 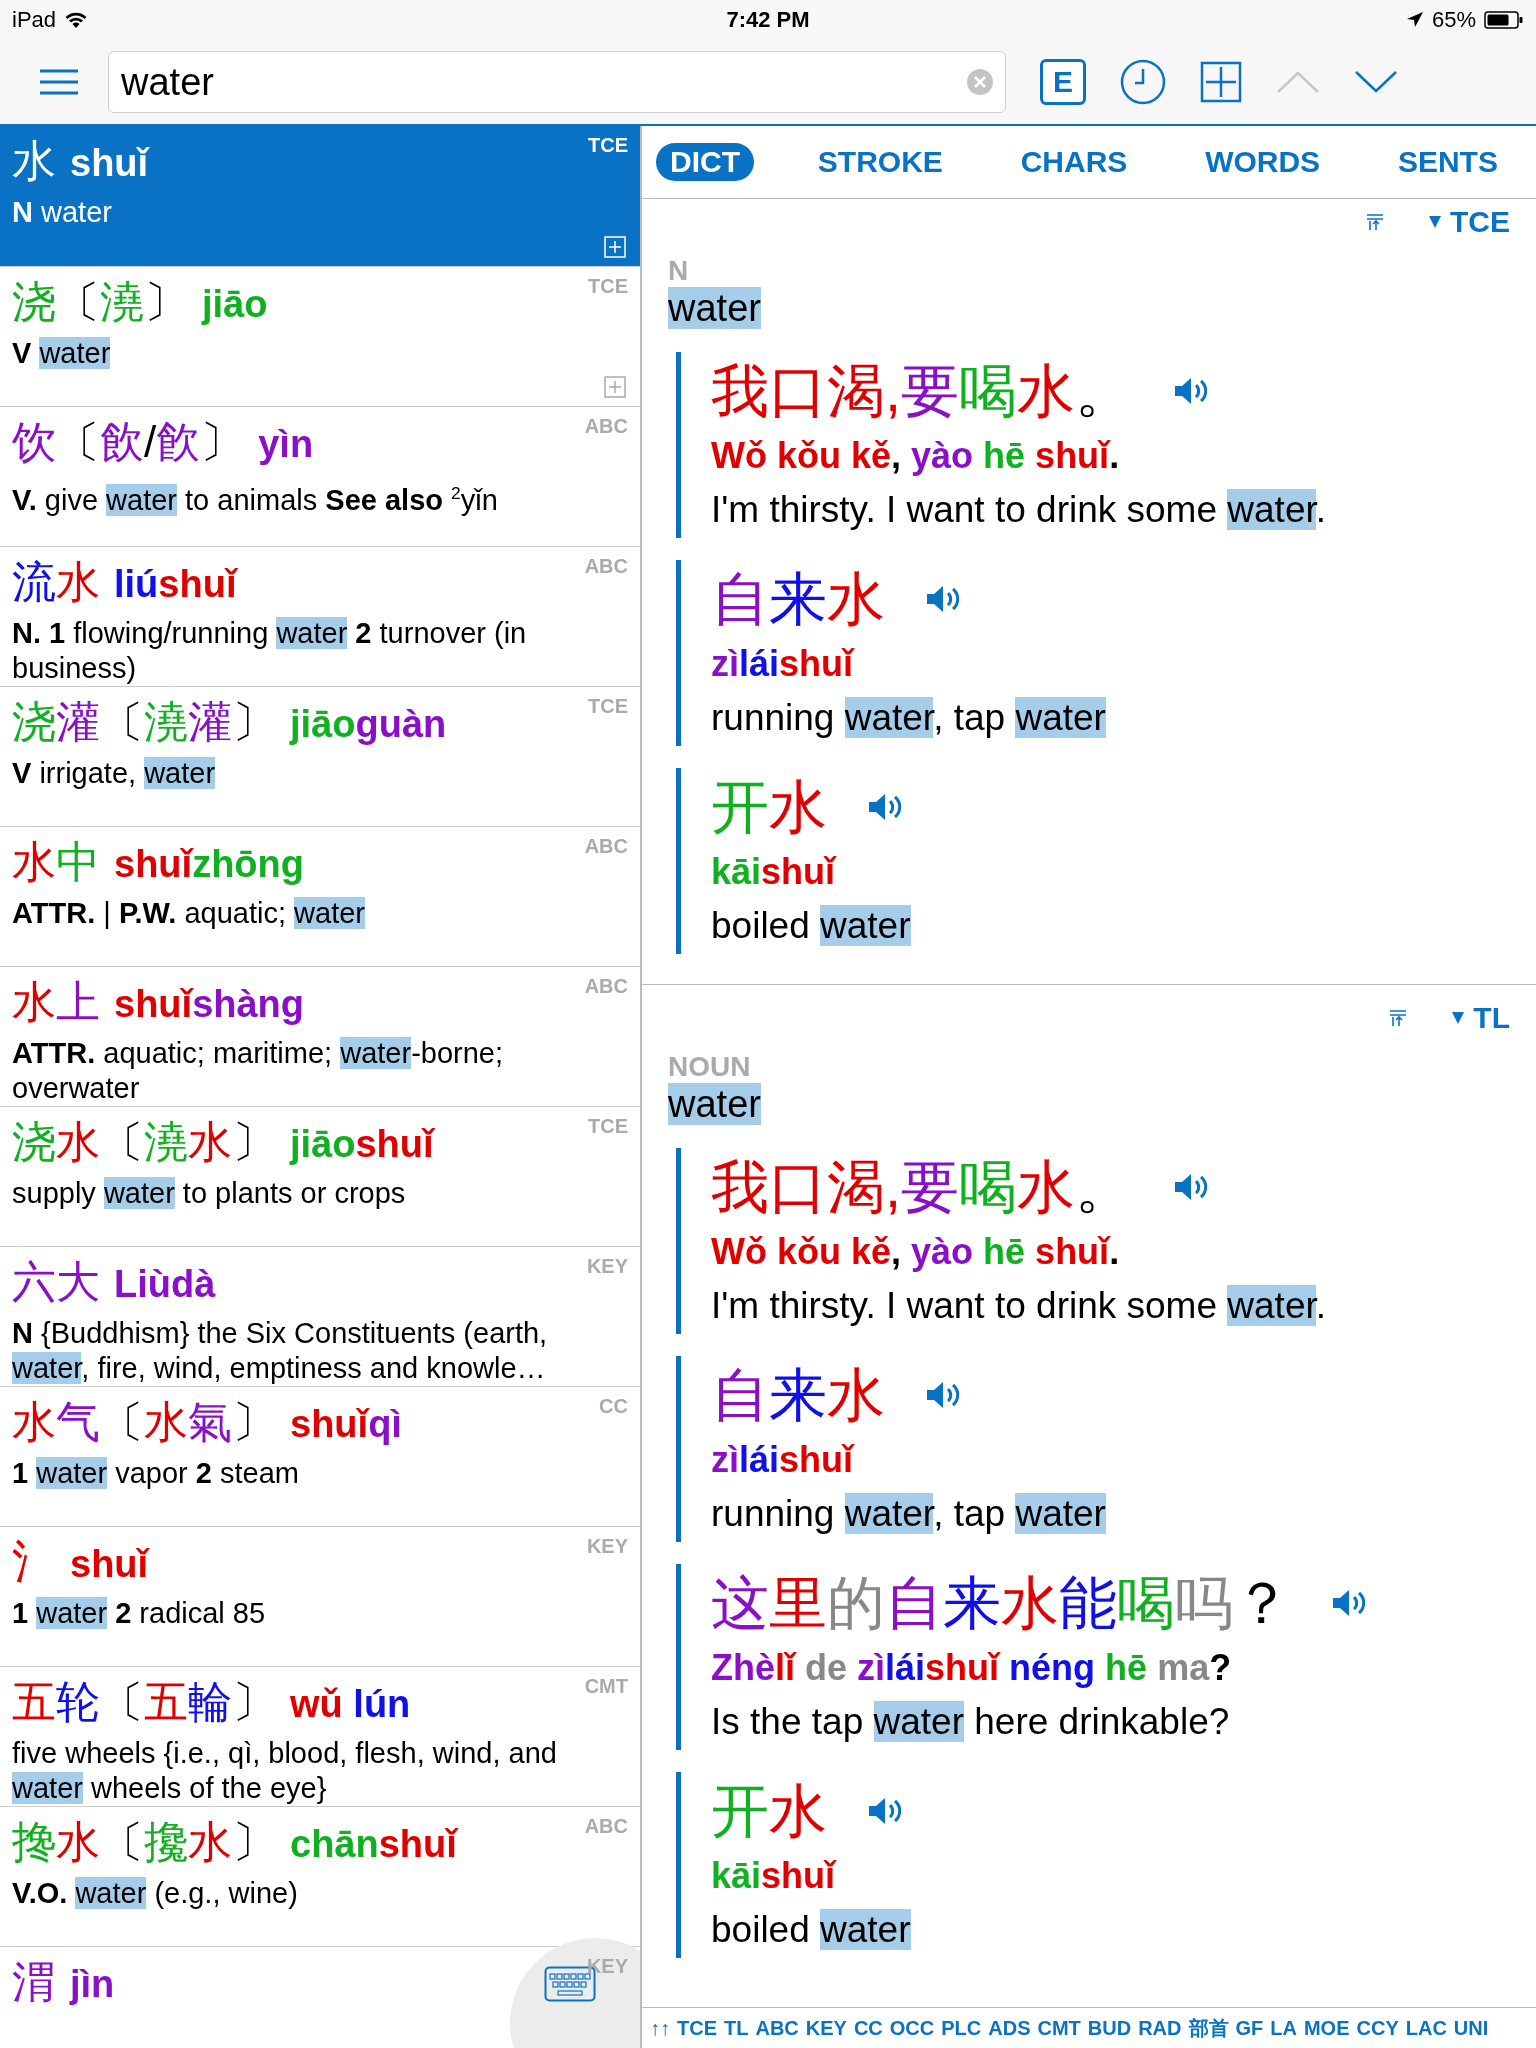 What do you see at coordinates (286, 444) in the screenshot?
I see `pinyin: yìn` at bounding box center [286, 444].